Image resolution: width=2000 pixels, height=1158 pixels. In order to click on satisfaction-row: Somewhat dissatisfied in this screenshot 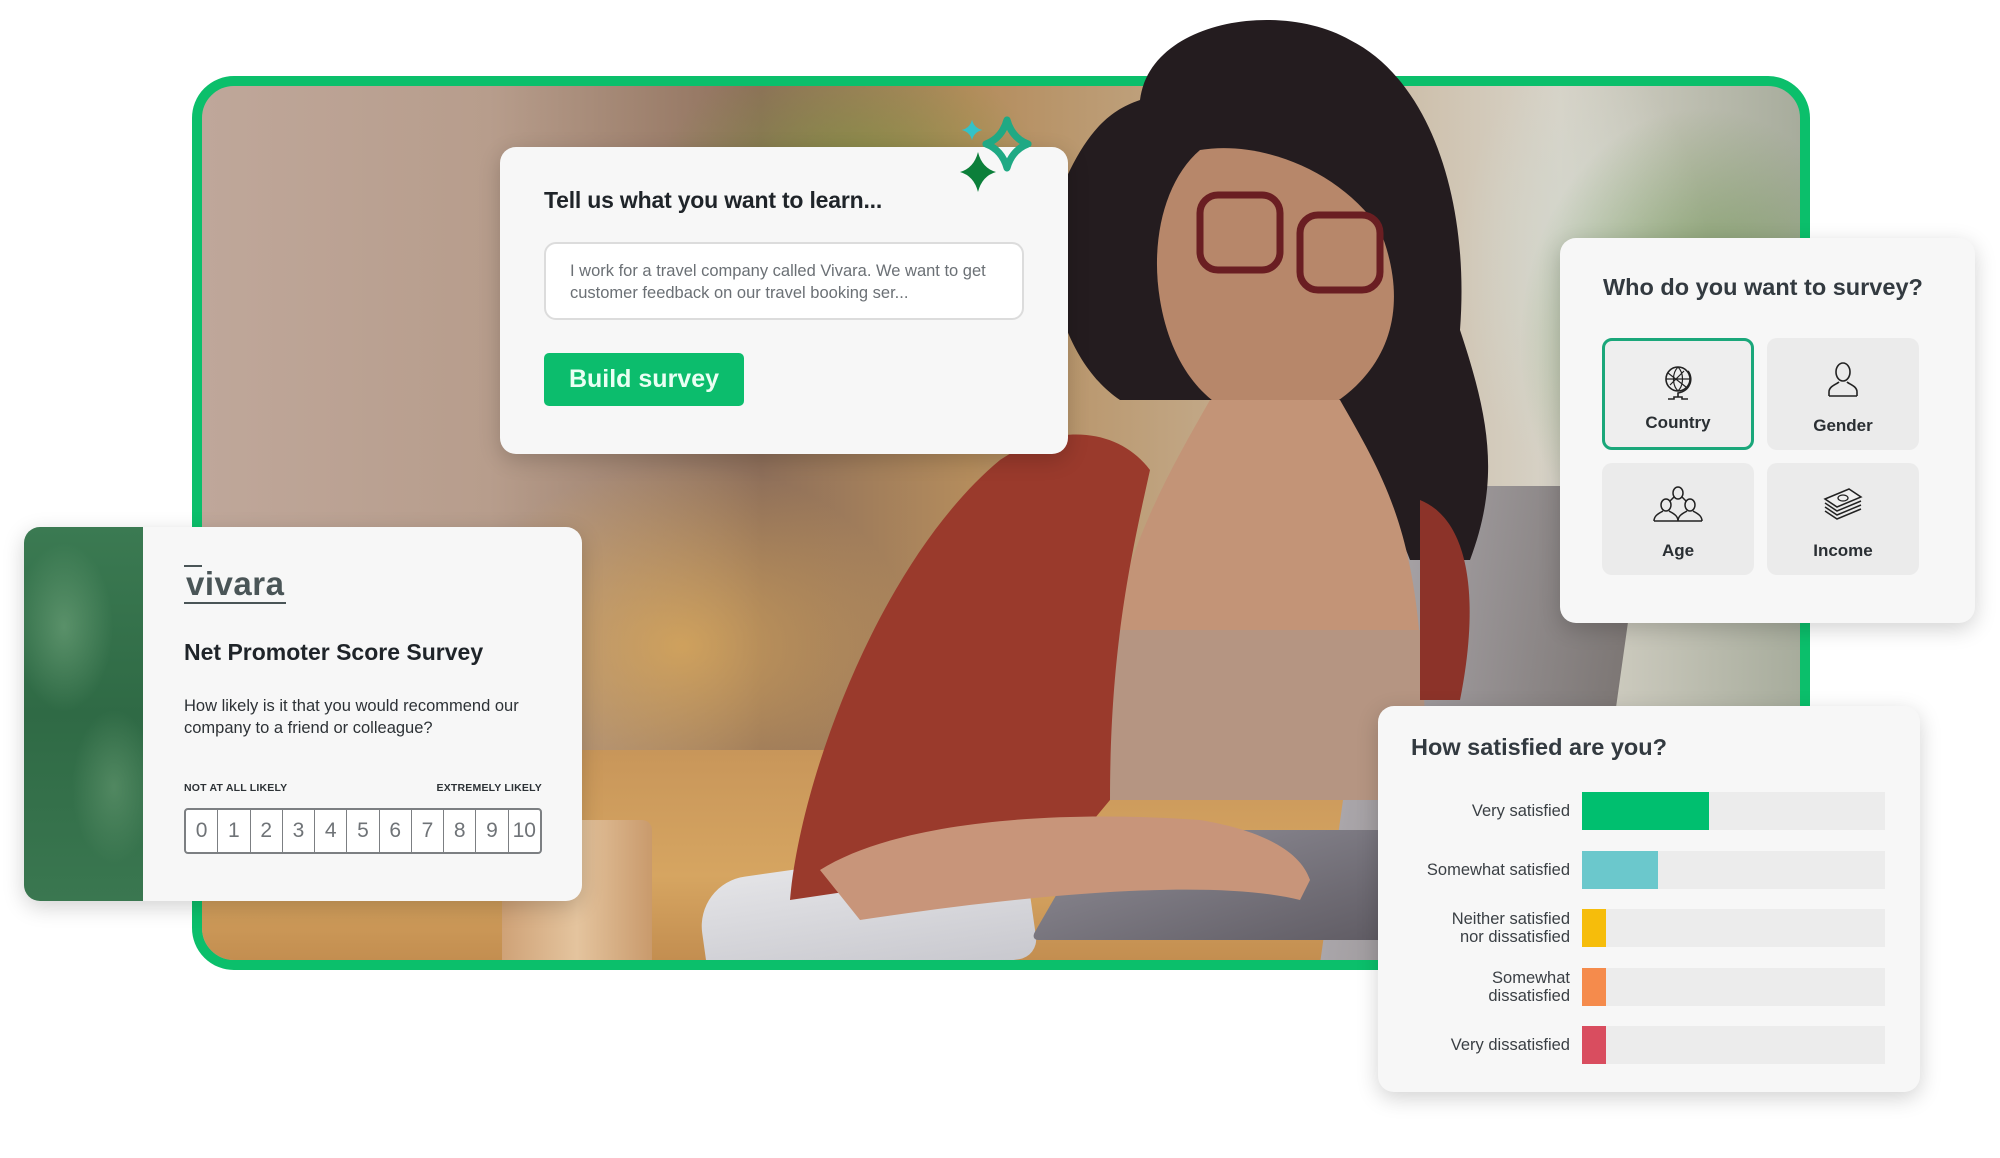, I will do `click(1649, 987)`.